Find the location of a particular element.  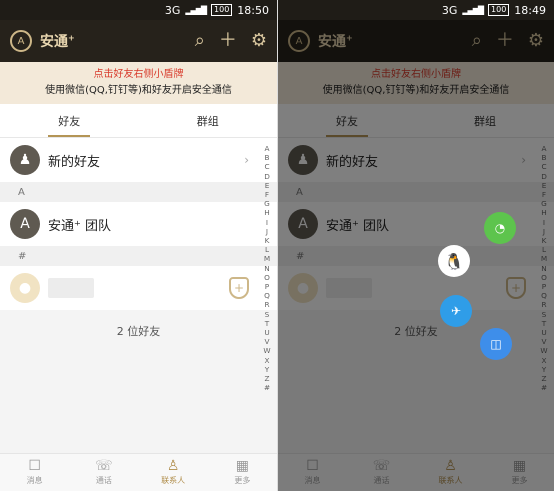

banner-line2: 使用微信(QQ,钉钉等)和好友开启安全通信 is located at coordinates (138, 90).